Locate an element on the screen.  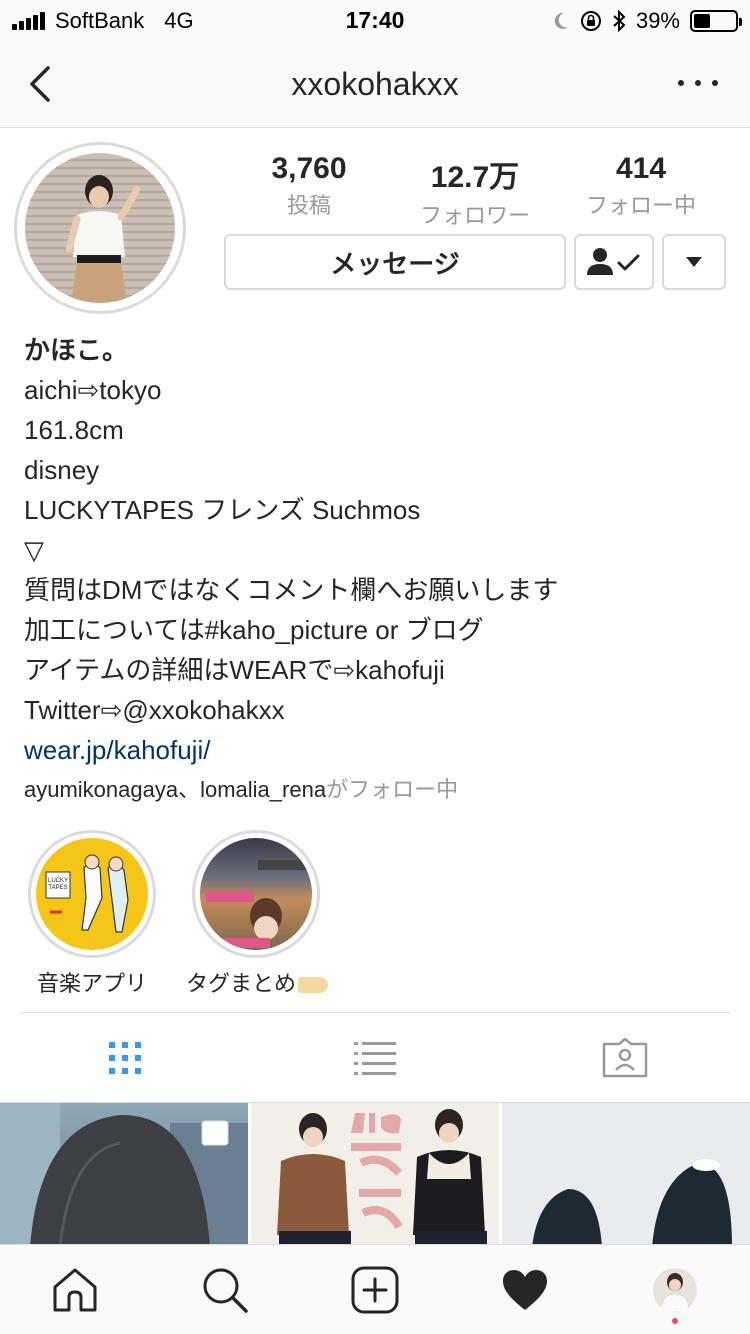
followers-count: 12.7万 is located at coordinates (475, 177).